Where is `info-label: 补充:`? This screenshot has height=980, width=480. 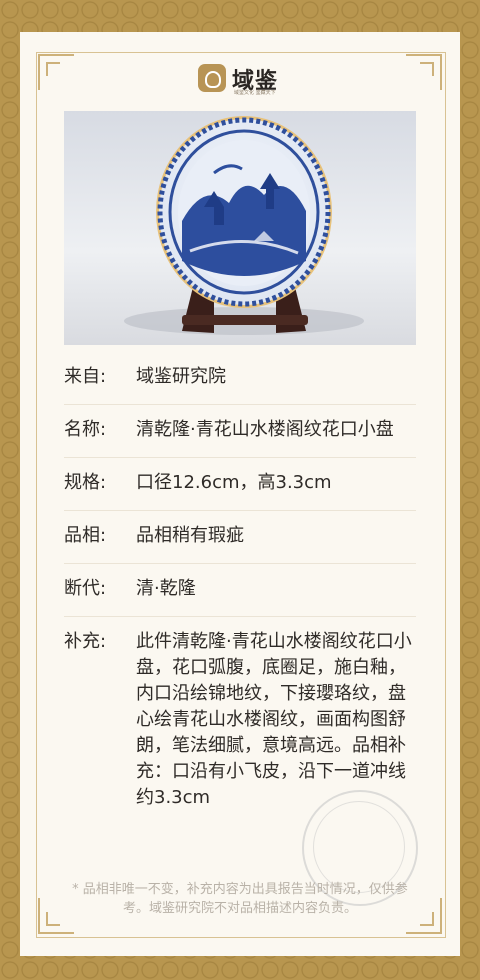 info-label: 补充: is located at coordinates (85, 641).